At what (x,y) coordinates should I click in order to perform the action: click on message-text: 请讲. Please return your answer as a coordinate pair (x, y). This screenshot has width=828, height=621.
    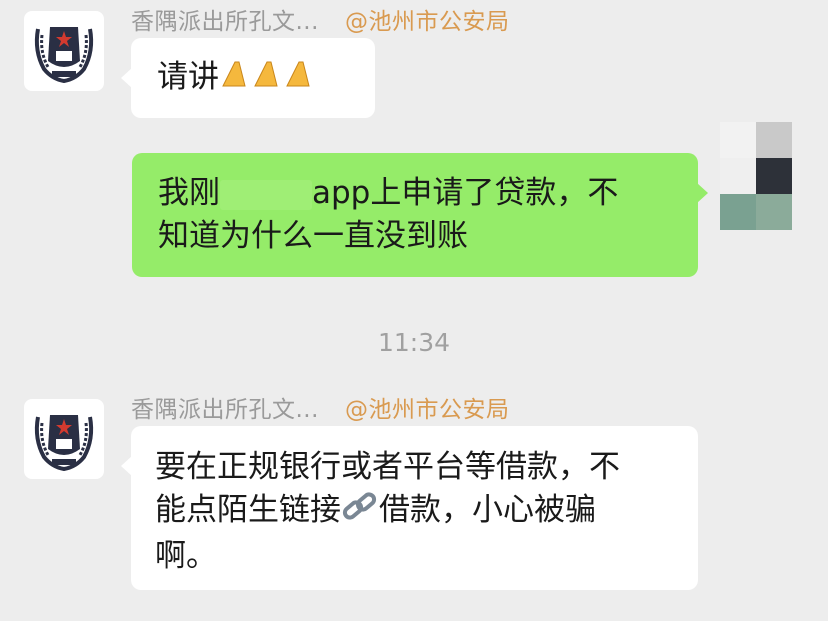
    Looking at the image, I should click on (188, 77).